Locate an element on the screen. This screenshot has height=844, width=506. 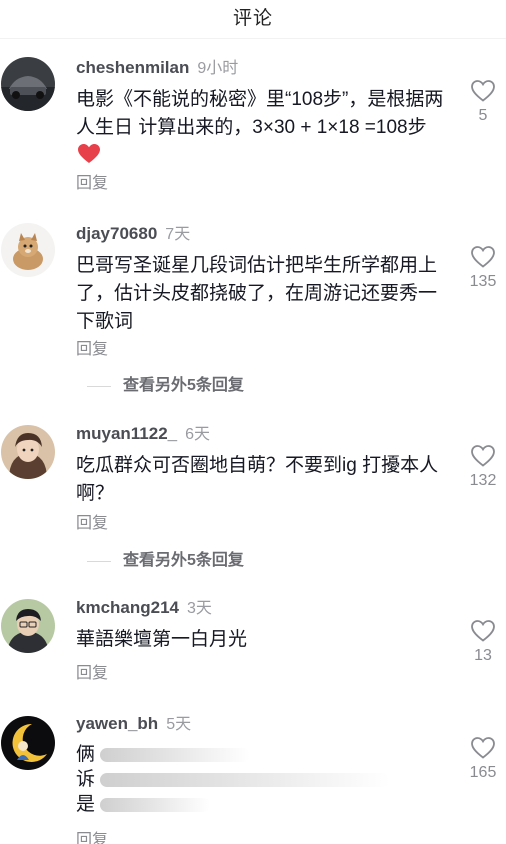
like-button: 132 is located at coordinates (483, 467).